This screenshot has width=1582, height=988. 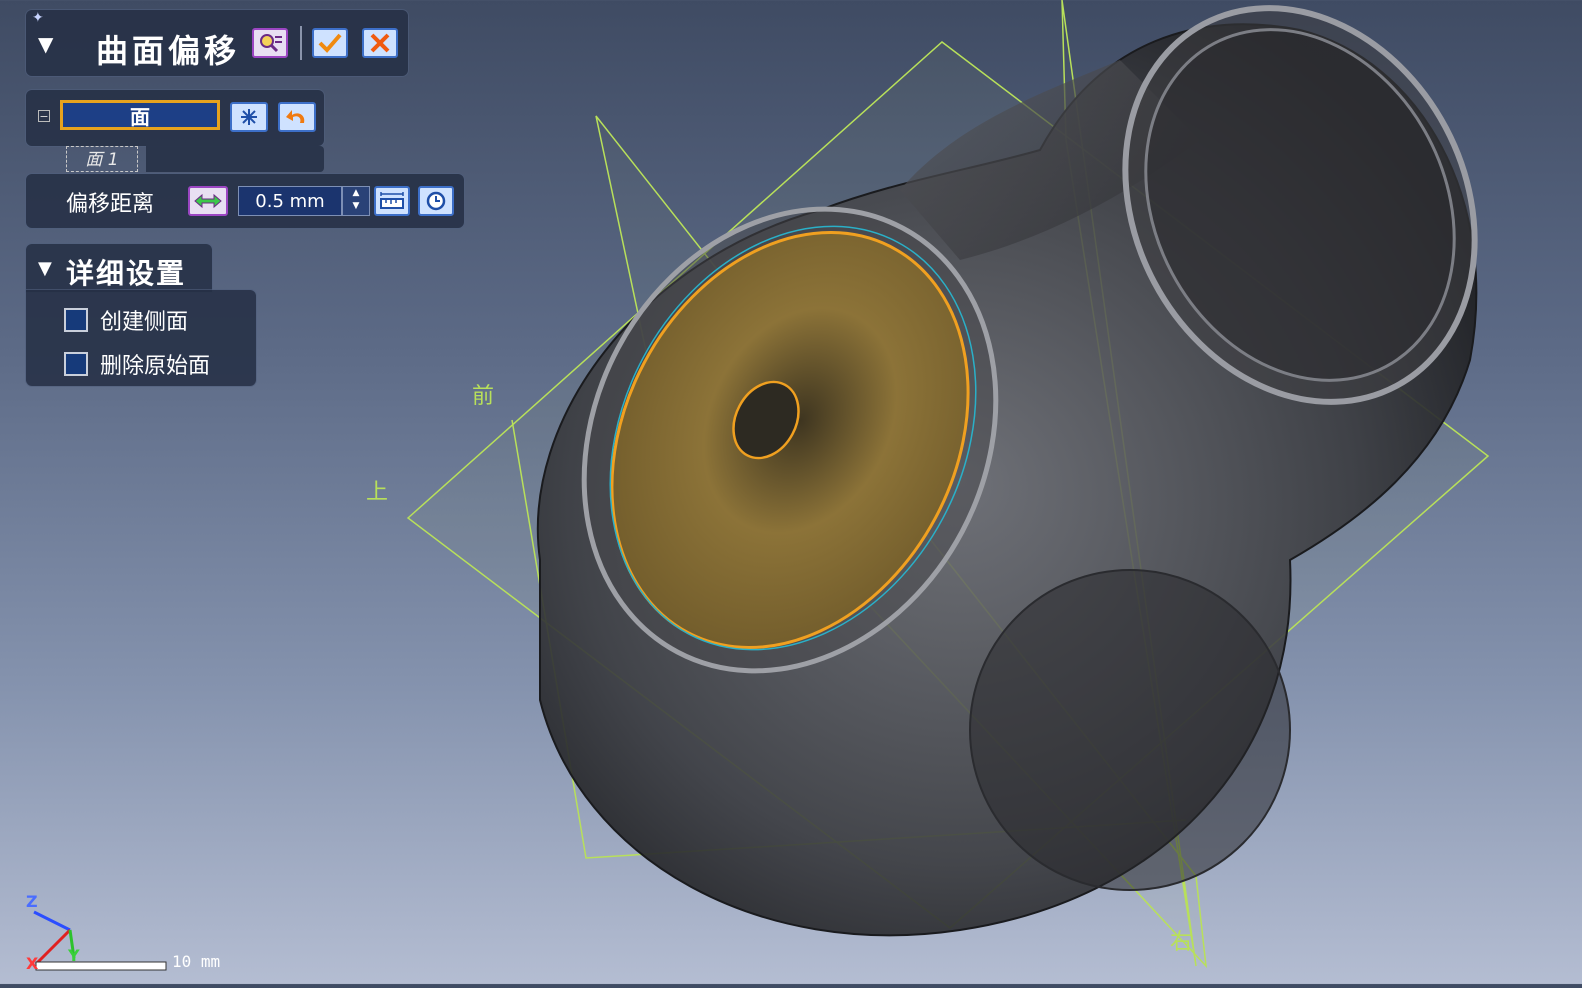 I want to click on cancel-button, so click(x=380, y=43).